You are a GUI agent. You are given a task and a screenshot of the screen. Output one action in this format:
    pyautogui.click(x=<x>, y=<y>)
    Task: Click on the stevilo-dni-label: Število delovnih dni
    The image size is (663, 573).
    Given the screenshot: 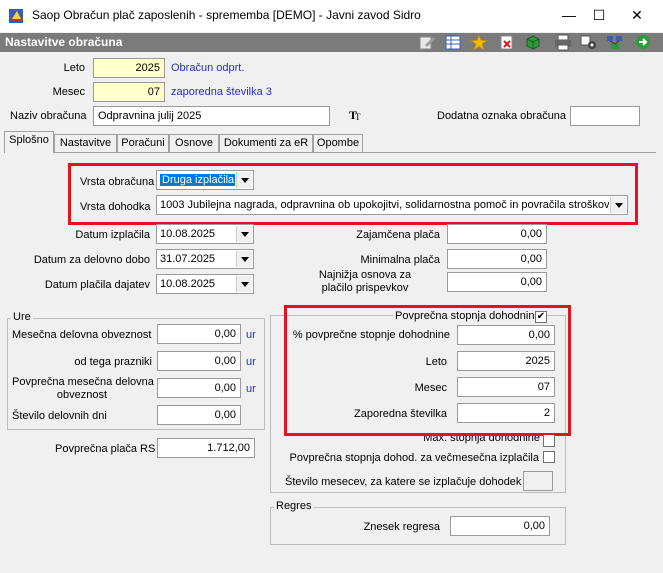 What is the action you would take?
    pyautogui.click(x=59, y=416)
    